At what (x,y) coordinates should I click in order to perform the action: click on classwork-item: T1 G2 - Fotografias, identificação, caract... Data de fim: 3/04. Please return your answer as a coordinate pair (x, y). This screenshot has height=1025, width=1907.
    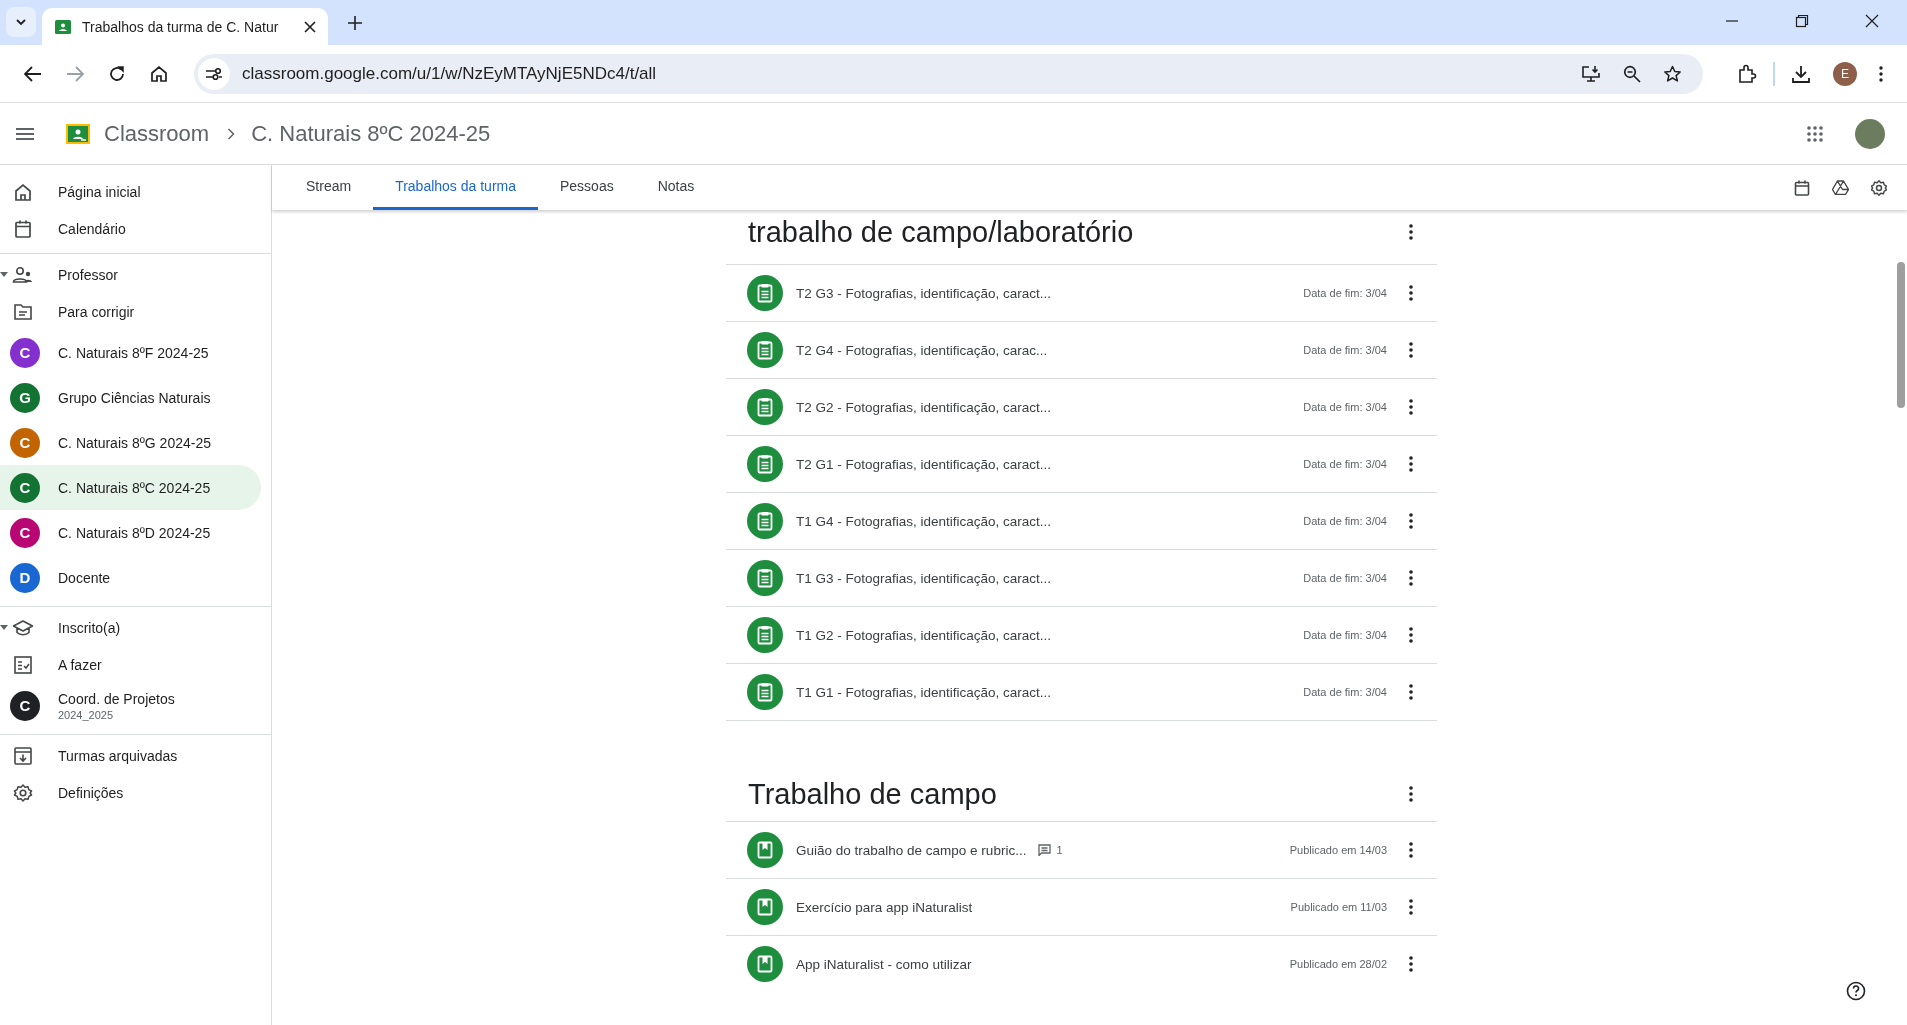
    Looking at the image, I should click on (1081, 635).